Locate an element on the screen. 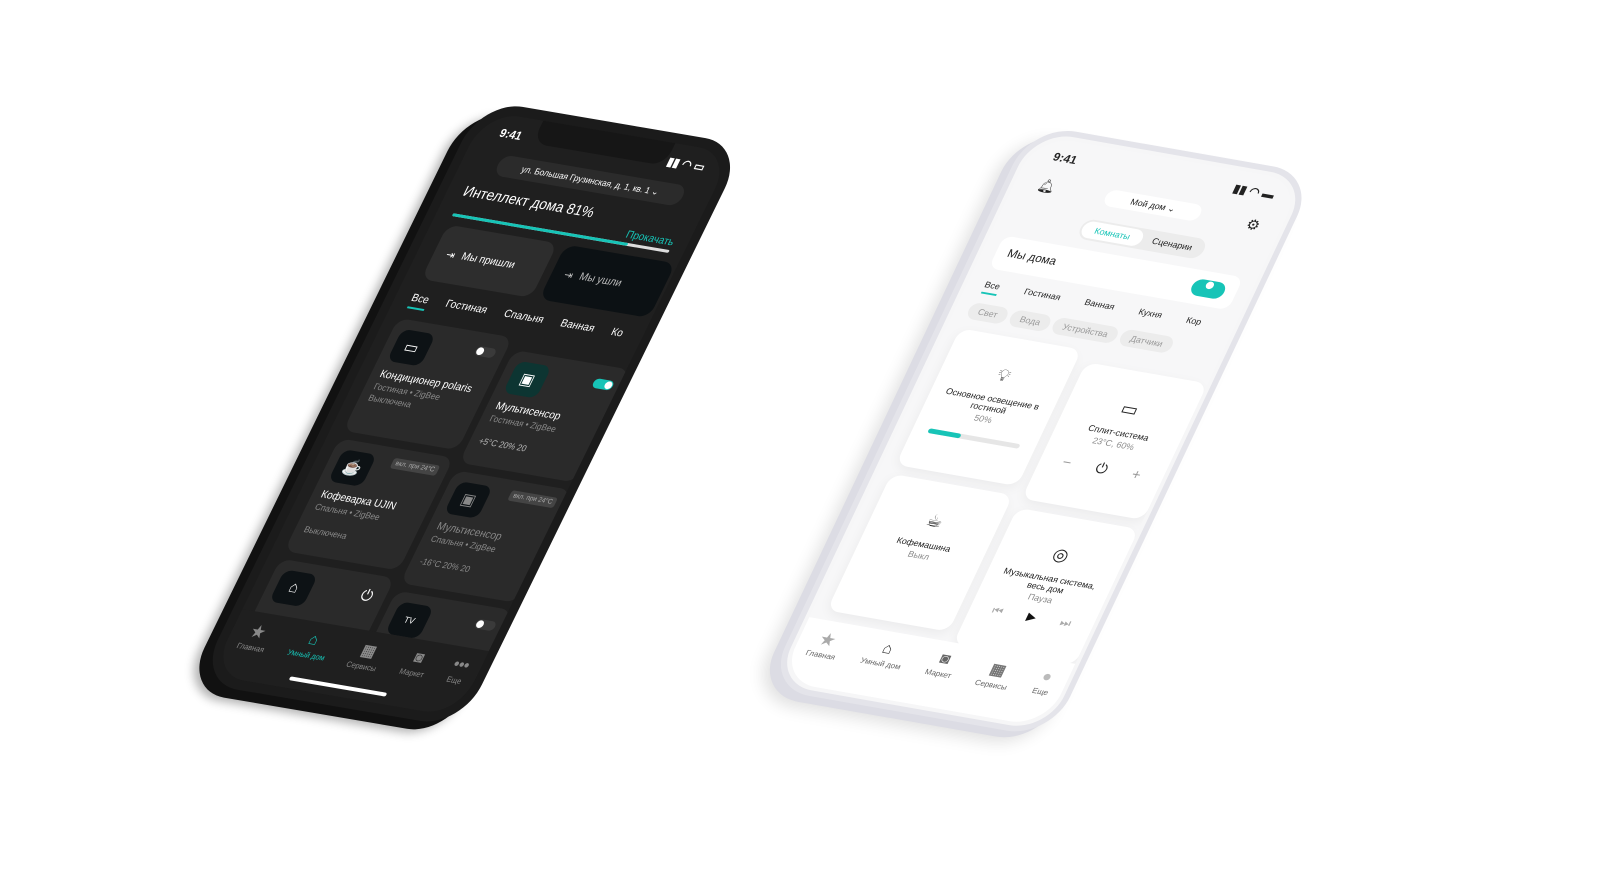 This screenshot has height=888, width=1600. chat-icon: ● is located at coordinates (1047, 677).